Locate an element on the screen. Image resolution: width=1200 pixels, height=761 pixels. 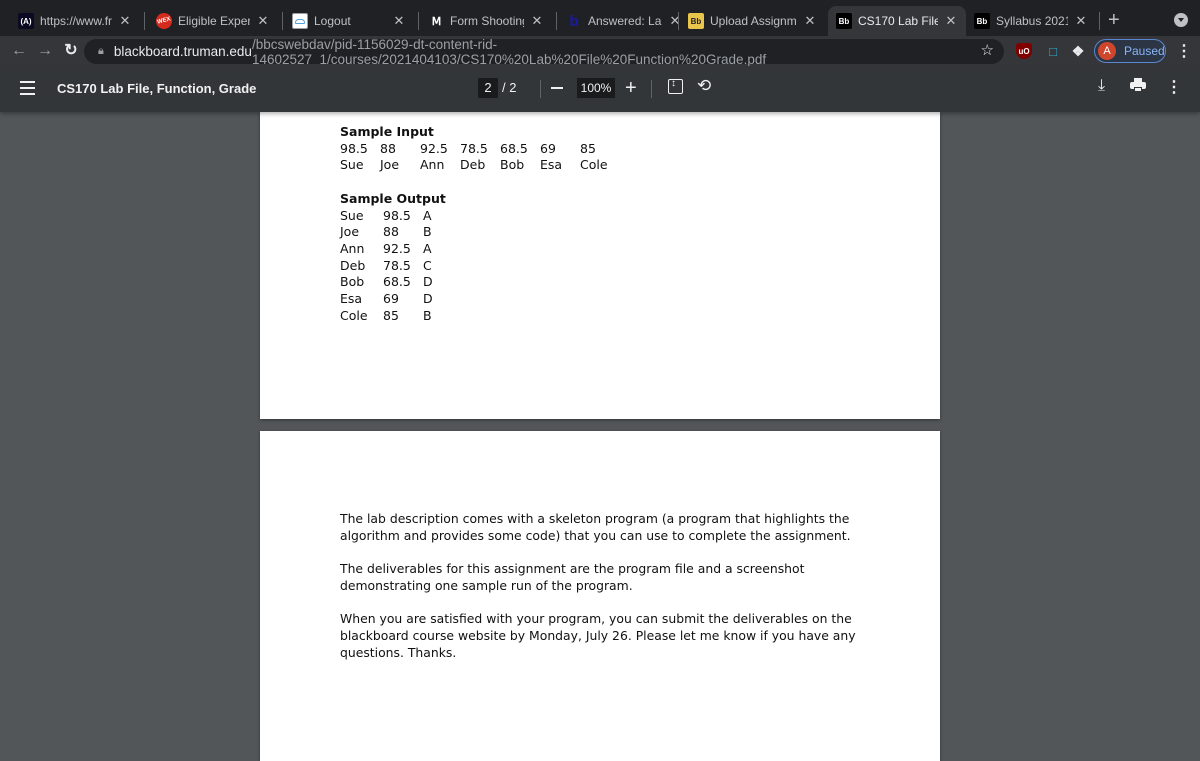
score-cell: 85 is located at coordinates (588, 148).